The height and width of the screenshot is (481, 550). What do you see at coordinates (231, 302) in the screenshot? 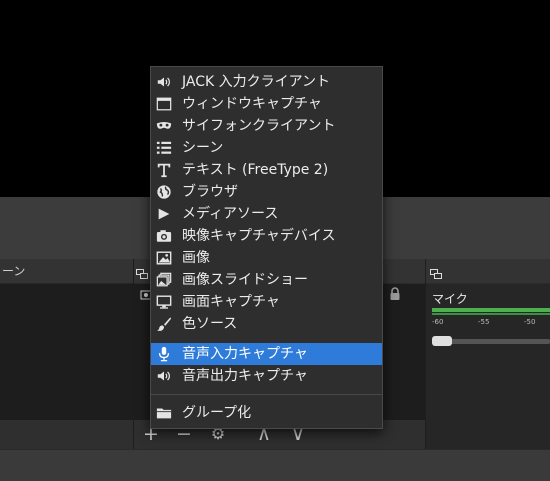
I see `menu-item-label: 画面キャプチャ` at bounding box center [231, 302].